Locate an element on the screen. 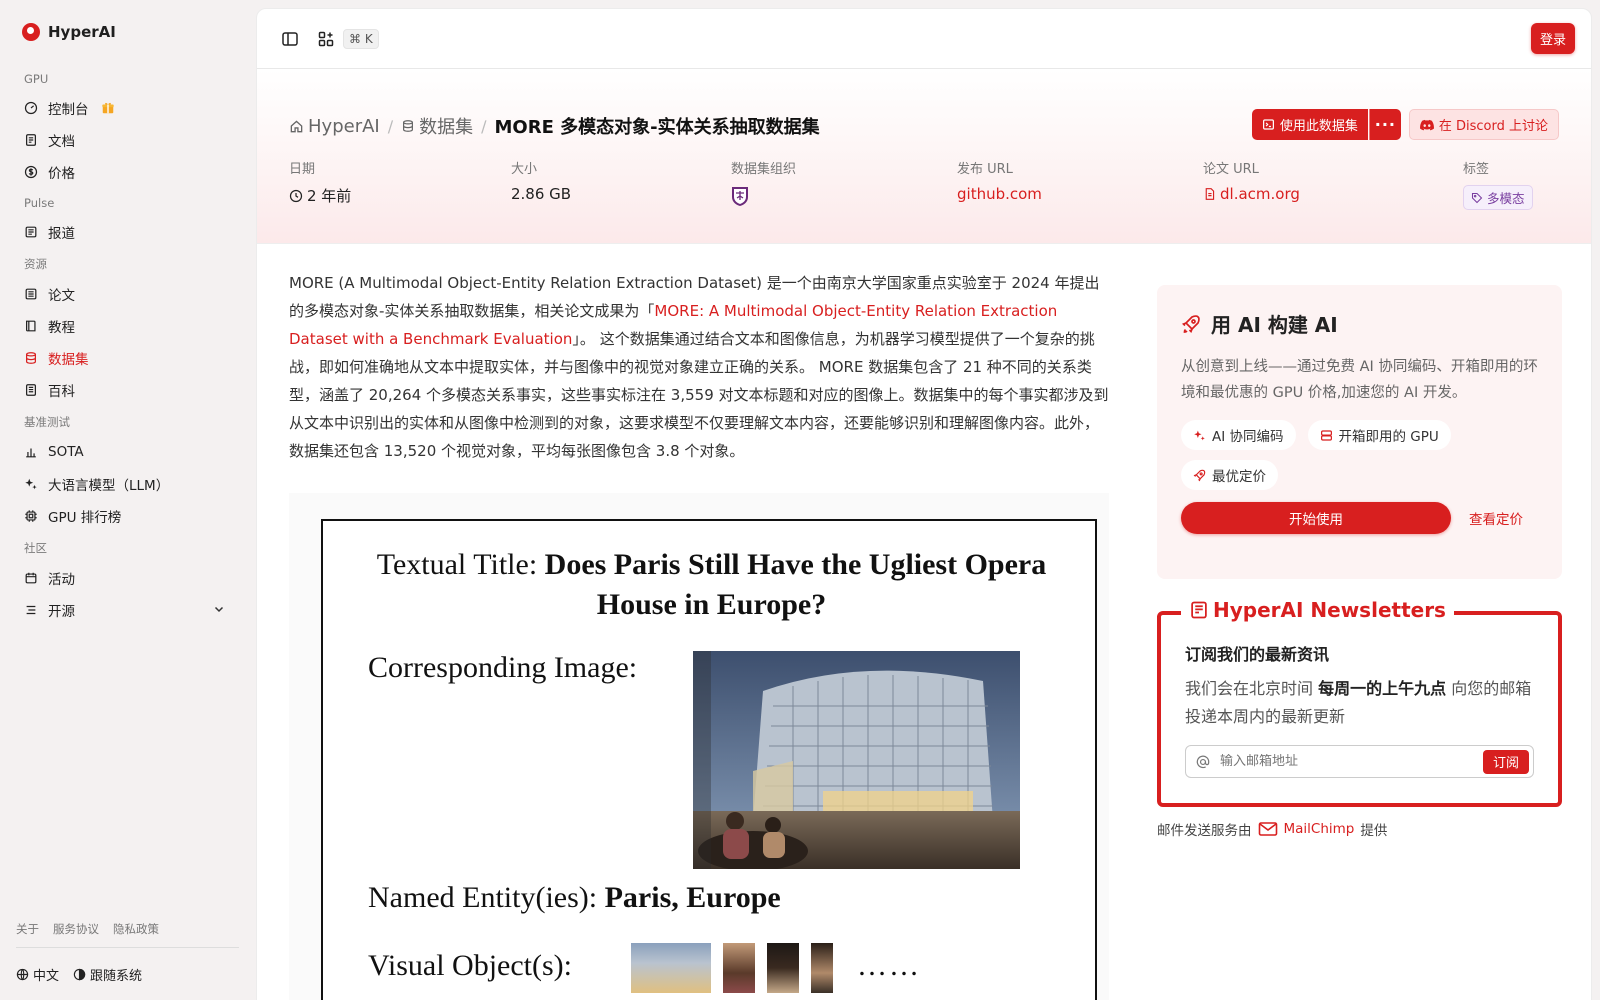 The height and width of the screenshot is (1000, 1600). newsletter-heading: 订阅我们的最新资讯 is located at coordinates (1257, 654).